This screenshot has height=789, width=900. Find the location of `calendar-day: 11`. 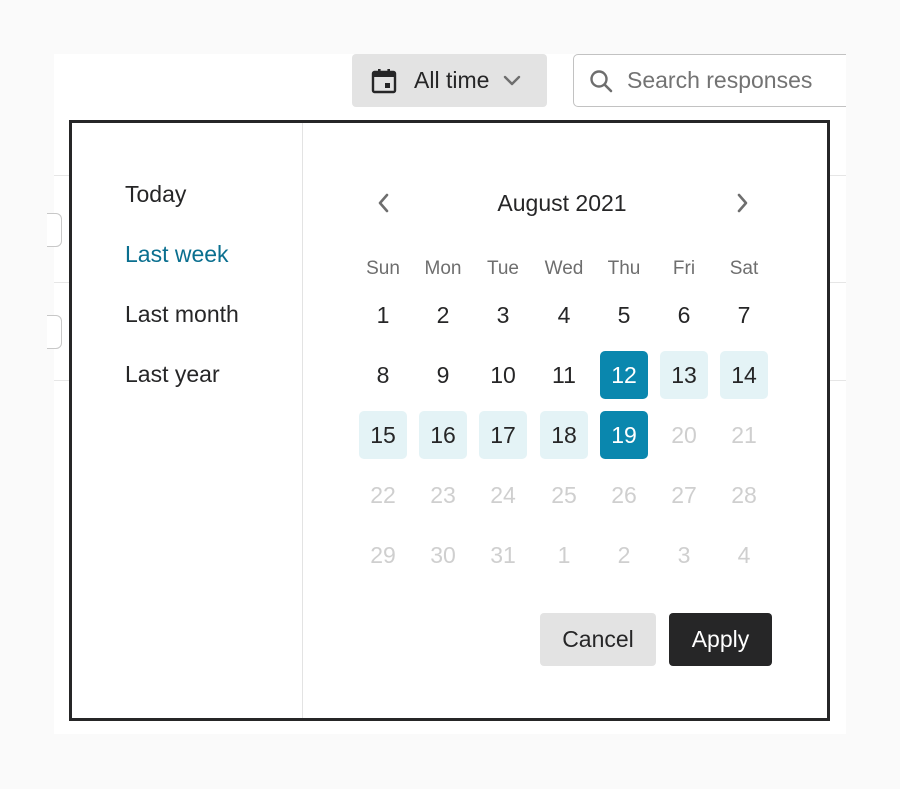

calendar-day: 11 is located at coordinates (564, 375).